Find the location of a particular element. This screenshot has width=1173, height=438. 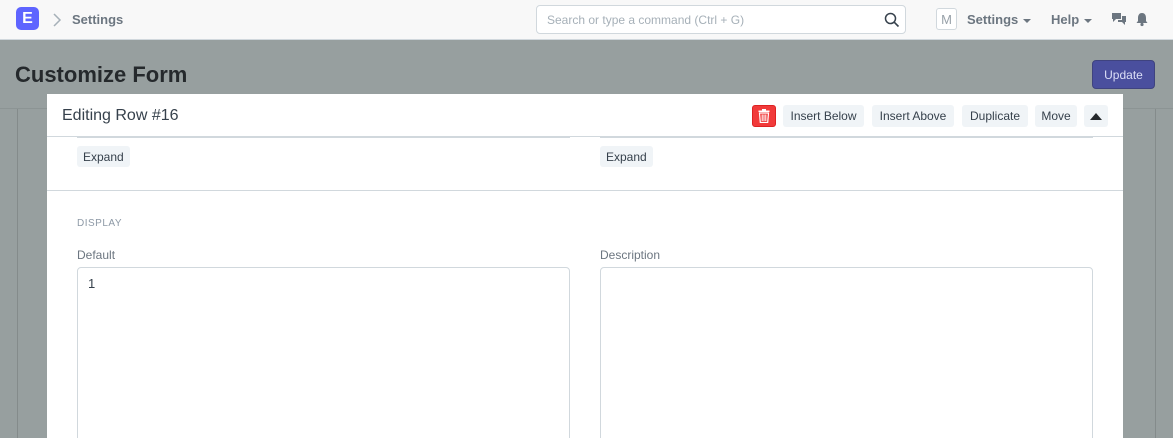

default-label: Default is located at coordinates (96, 255).